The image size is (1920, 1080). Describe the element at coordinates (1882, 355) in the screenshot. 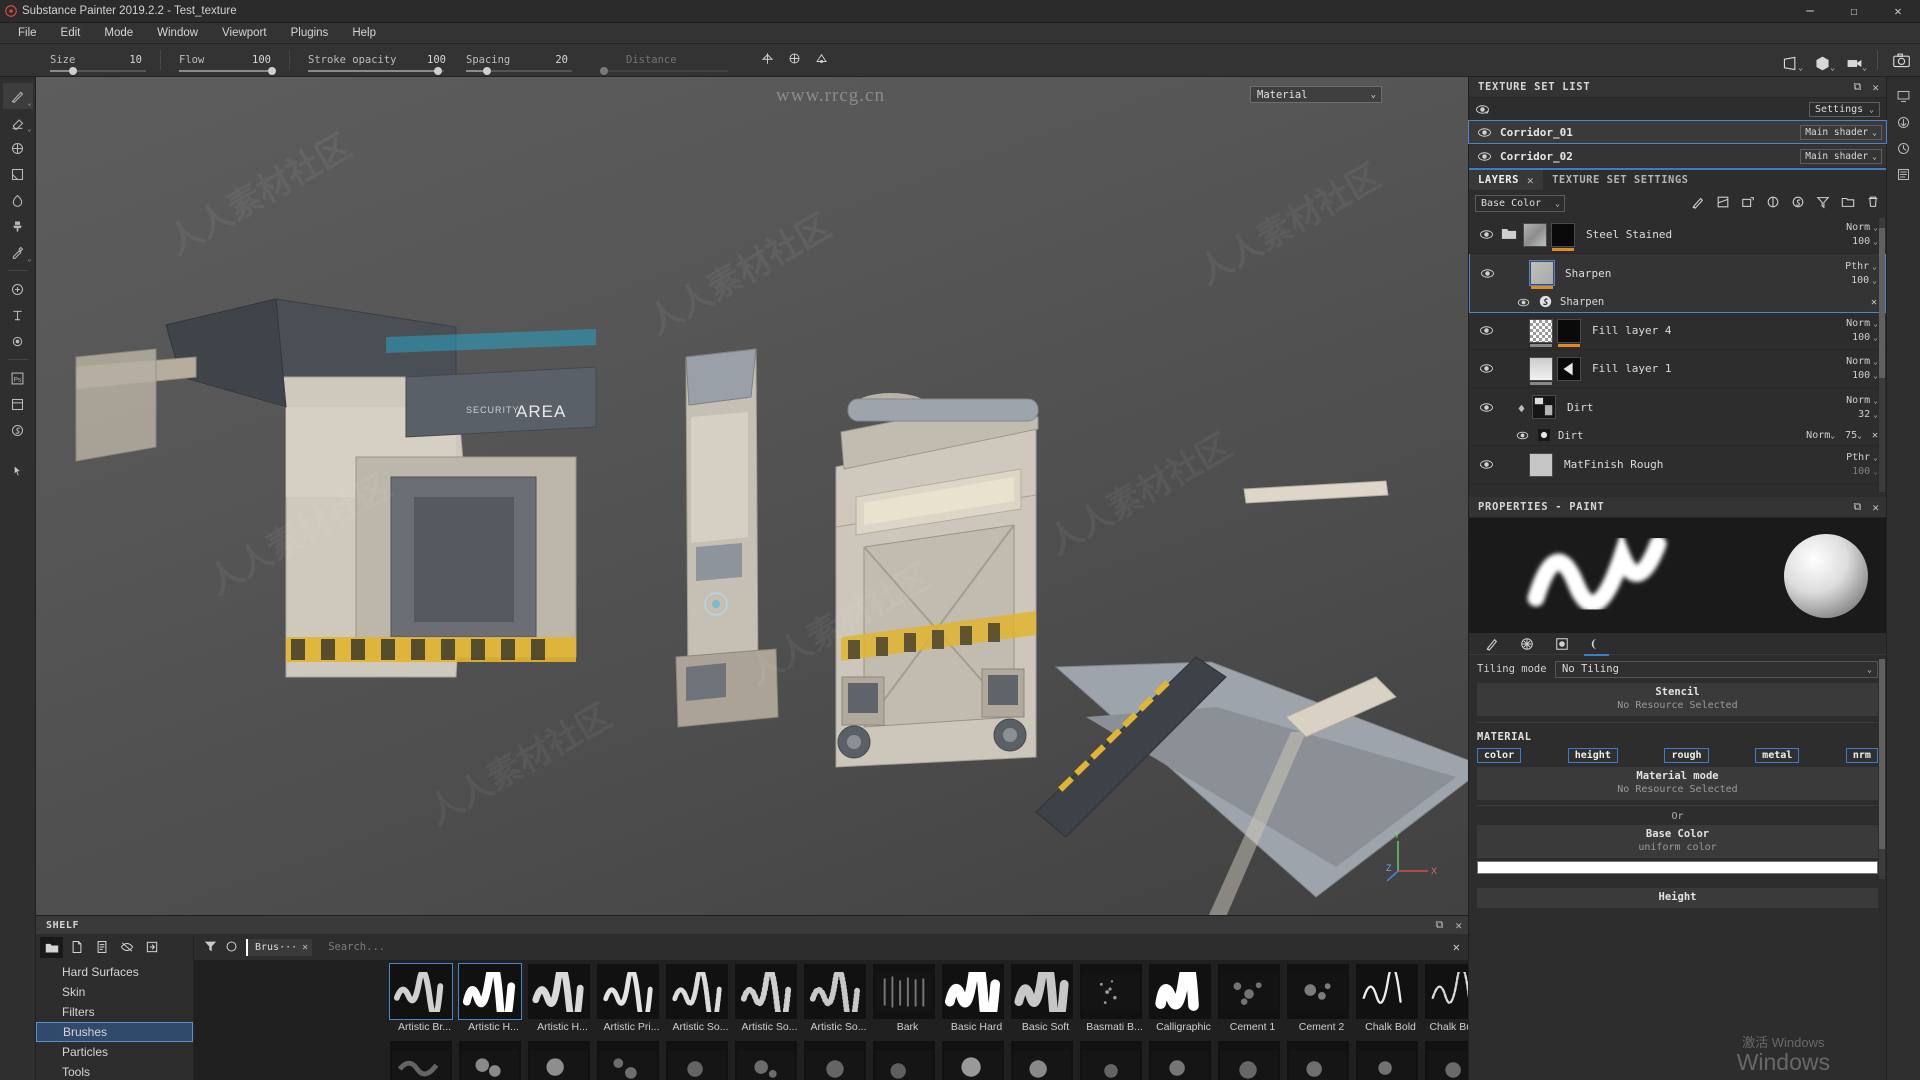

I see `layers-scrollbar` at that location.